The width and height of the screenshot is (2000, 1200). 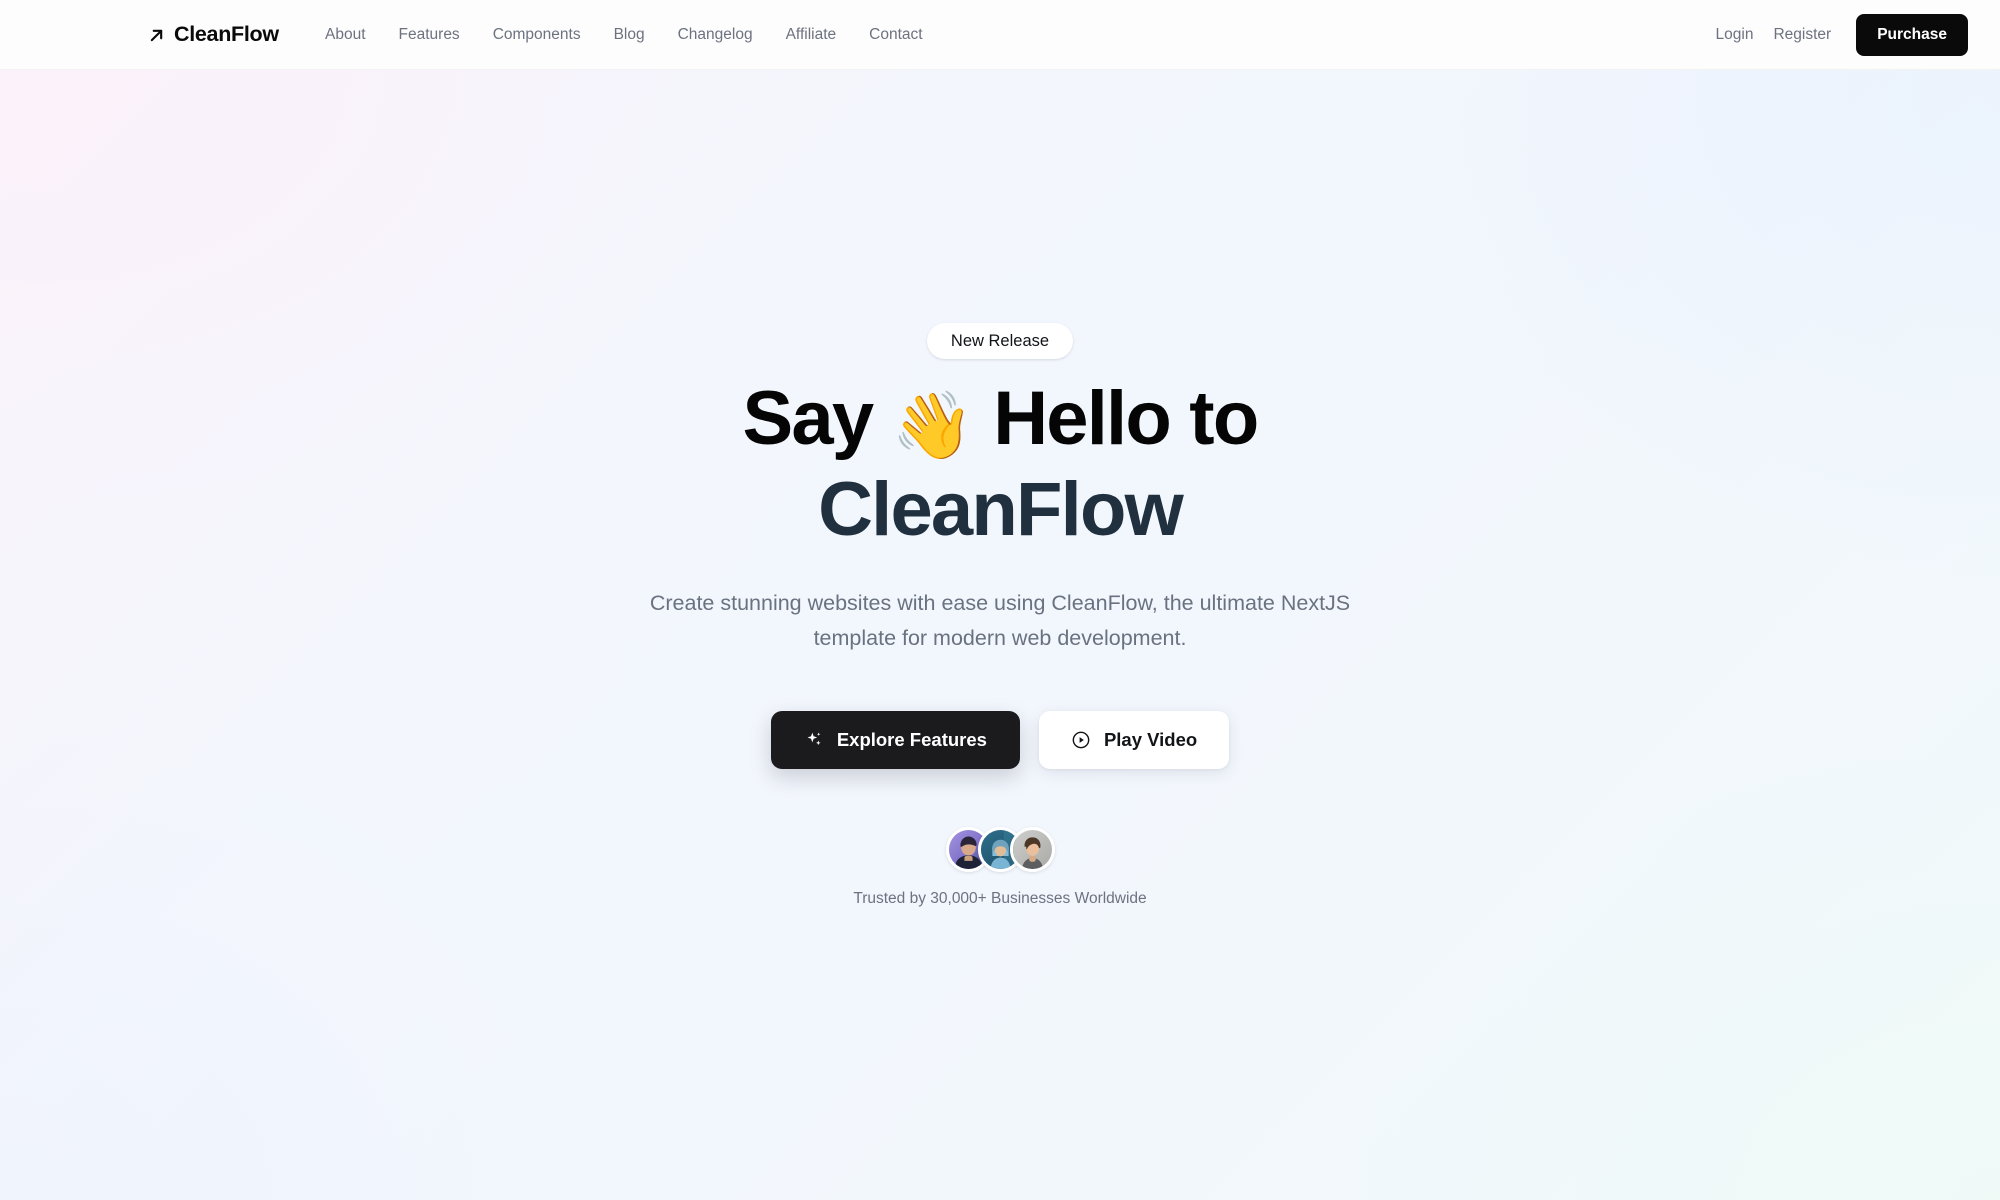 I want to click on nav-item-about: About, so click(x=345, y=35).